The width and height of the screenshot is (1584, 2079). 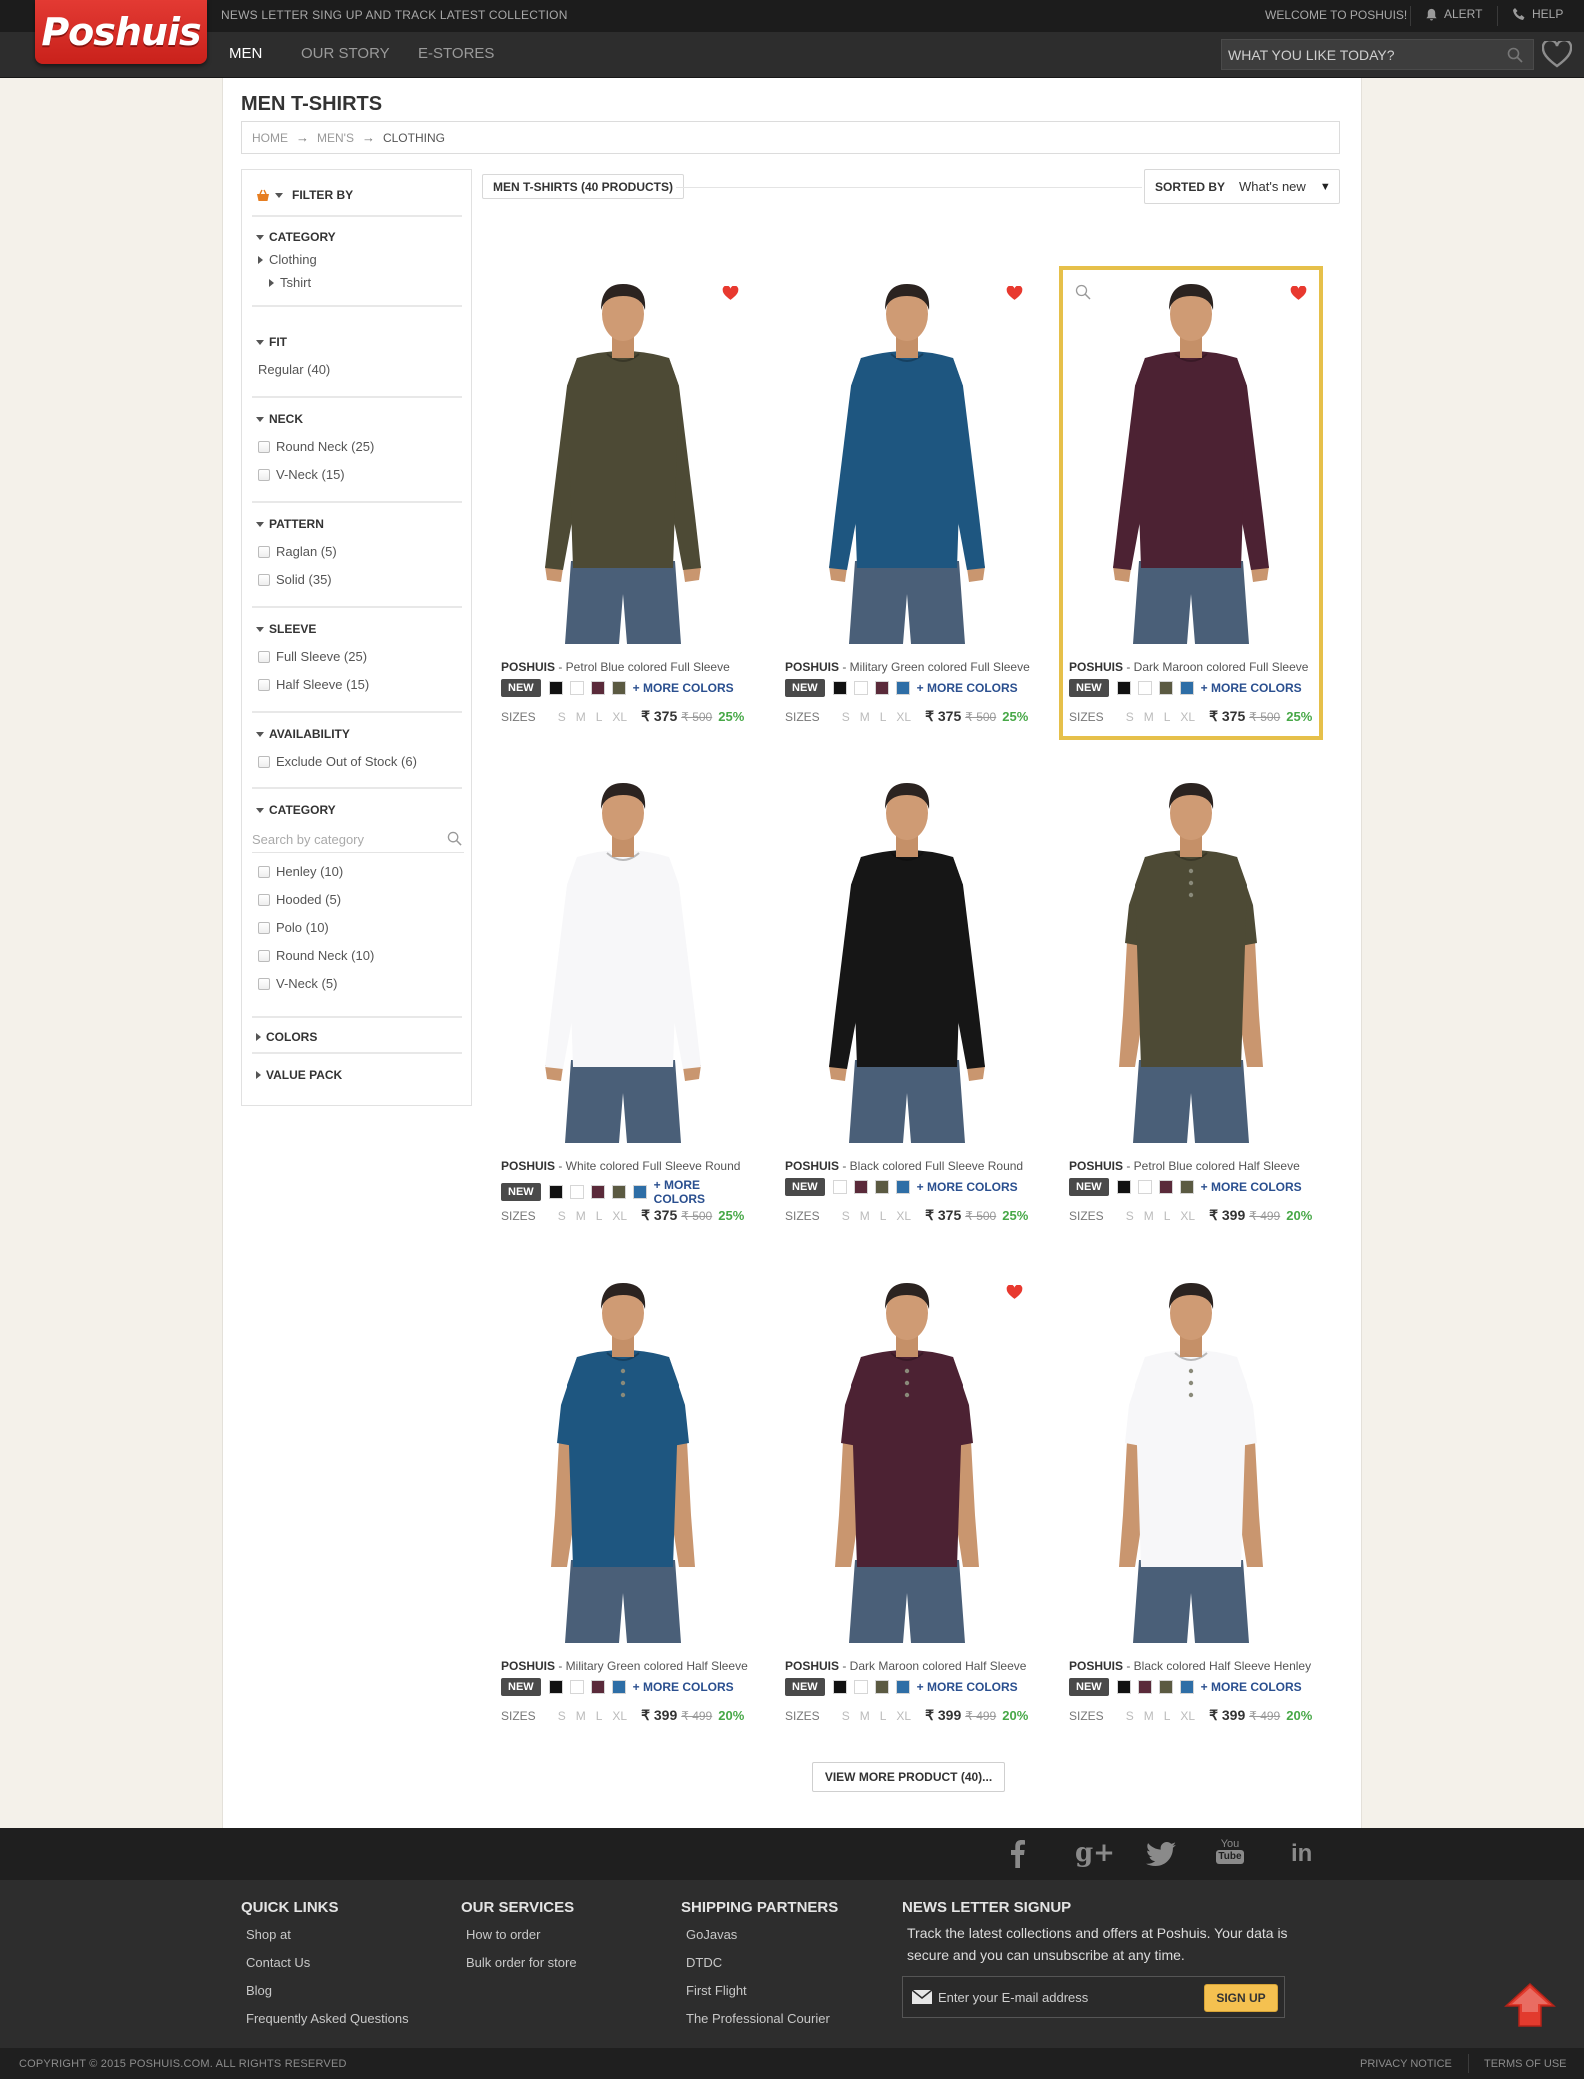 I want to click on google-plus-icon: g+, so click(x=1095, y=1853).